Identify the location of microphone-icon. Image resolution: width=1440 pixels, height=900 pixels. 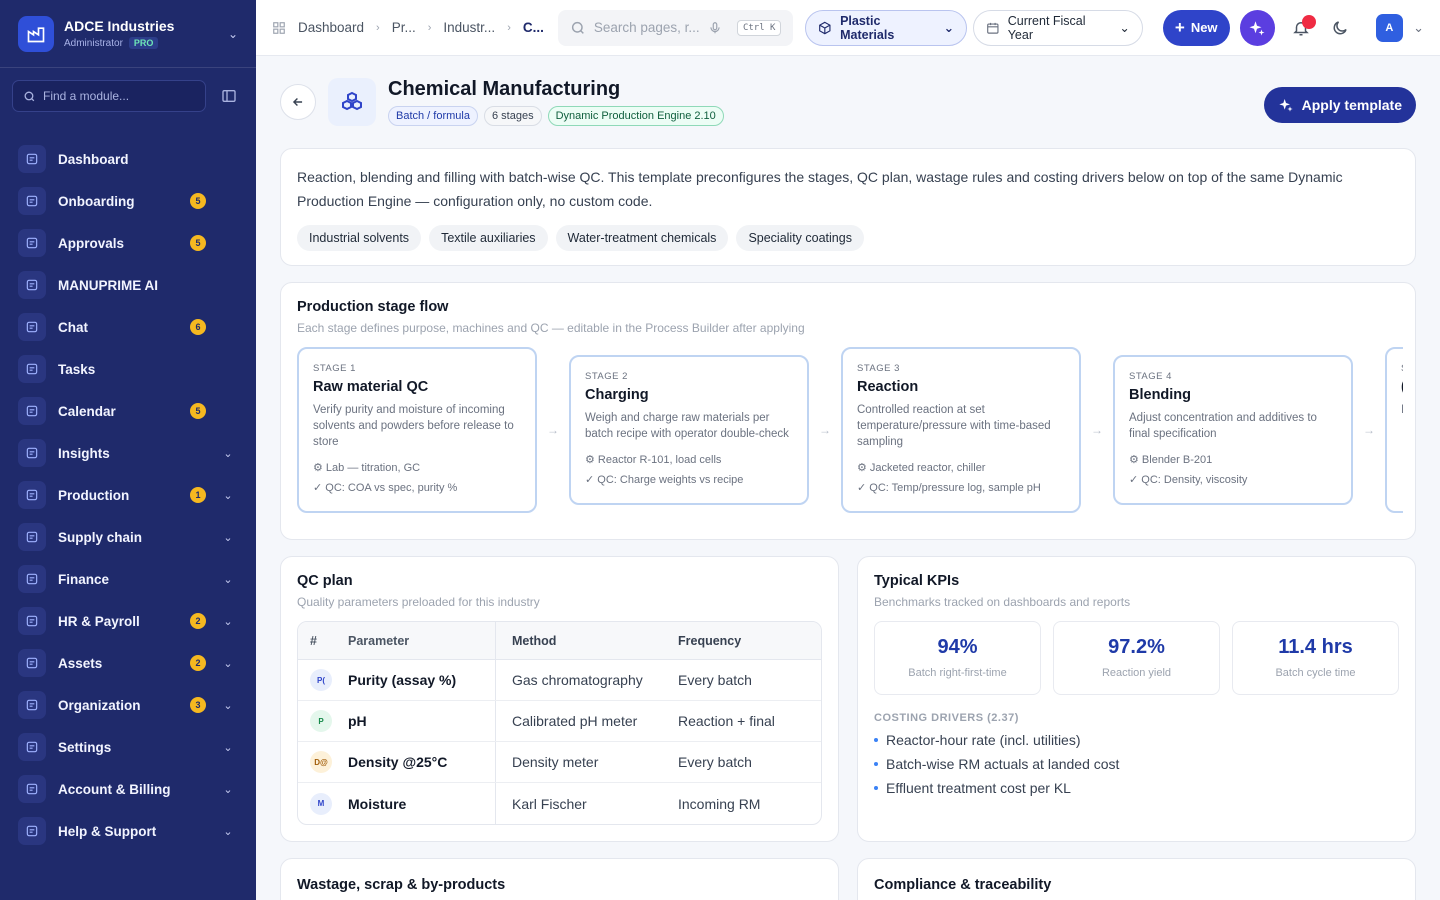
(715, 28).